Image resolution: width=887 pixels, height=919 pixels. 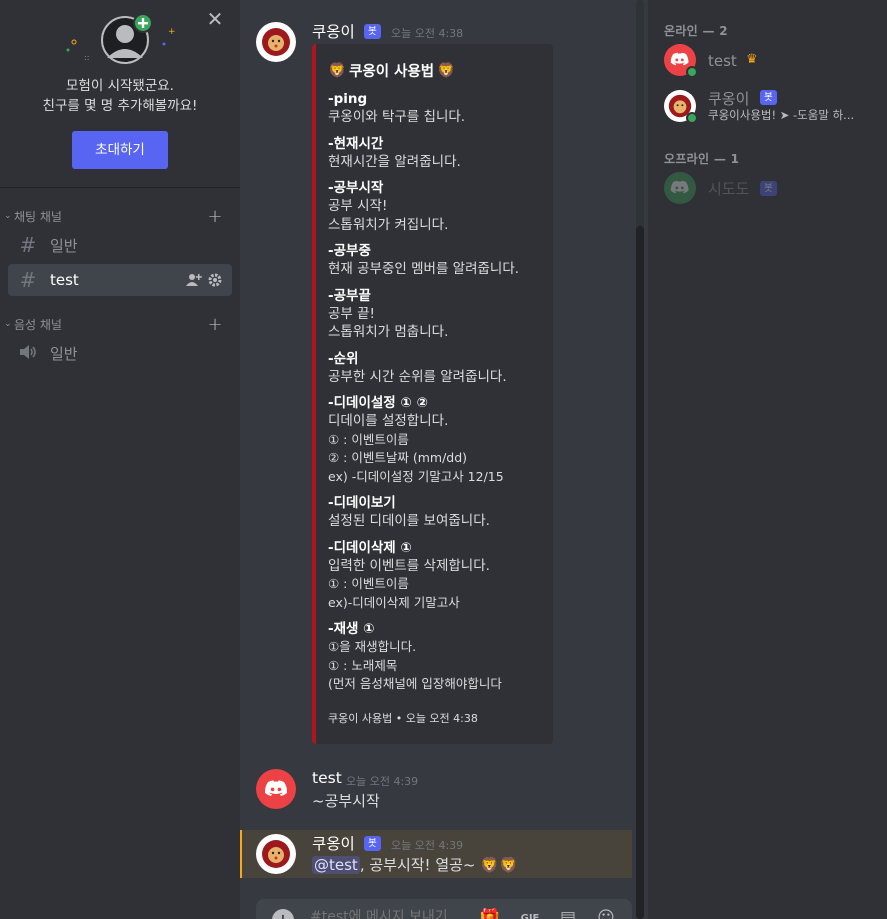 I want to click on command-description: 공부한 시간 순위를 알려줍니다., so click(x=417, y=376).